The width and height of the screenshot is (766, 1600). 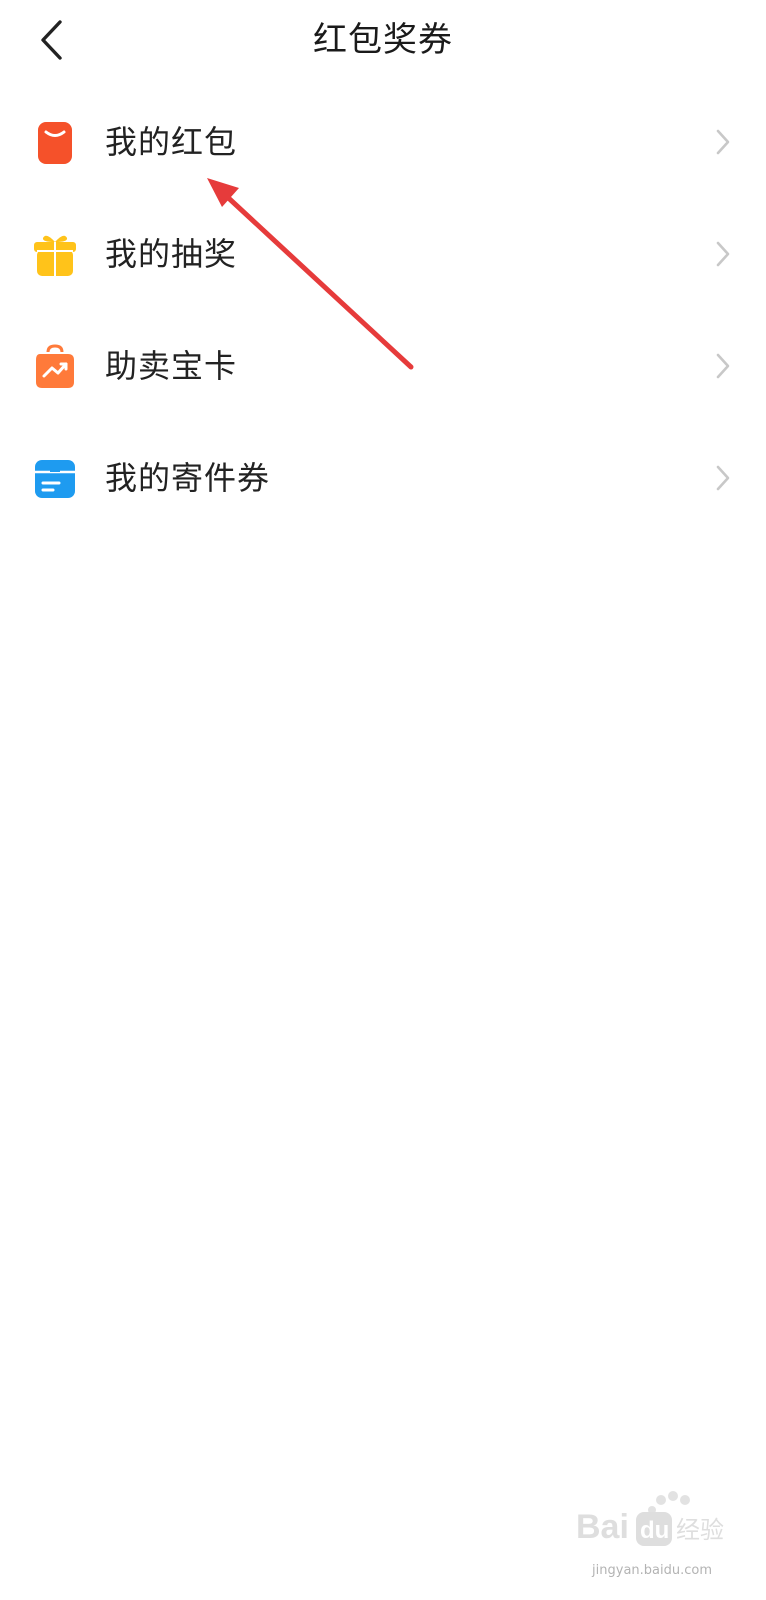 What do you see at coordinates (700, 1530) in the screenshot?
I see `svg-text: 经验` at bounding box center [700, 1530].